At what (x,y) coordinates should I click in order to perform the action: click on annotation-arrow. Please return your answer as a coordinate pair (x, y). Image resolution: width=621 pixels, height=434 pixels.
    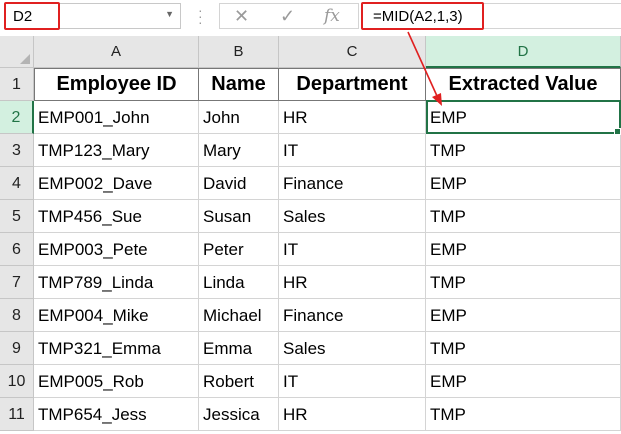
    Looking at the image, I should click on (424, 68).